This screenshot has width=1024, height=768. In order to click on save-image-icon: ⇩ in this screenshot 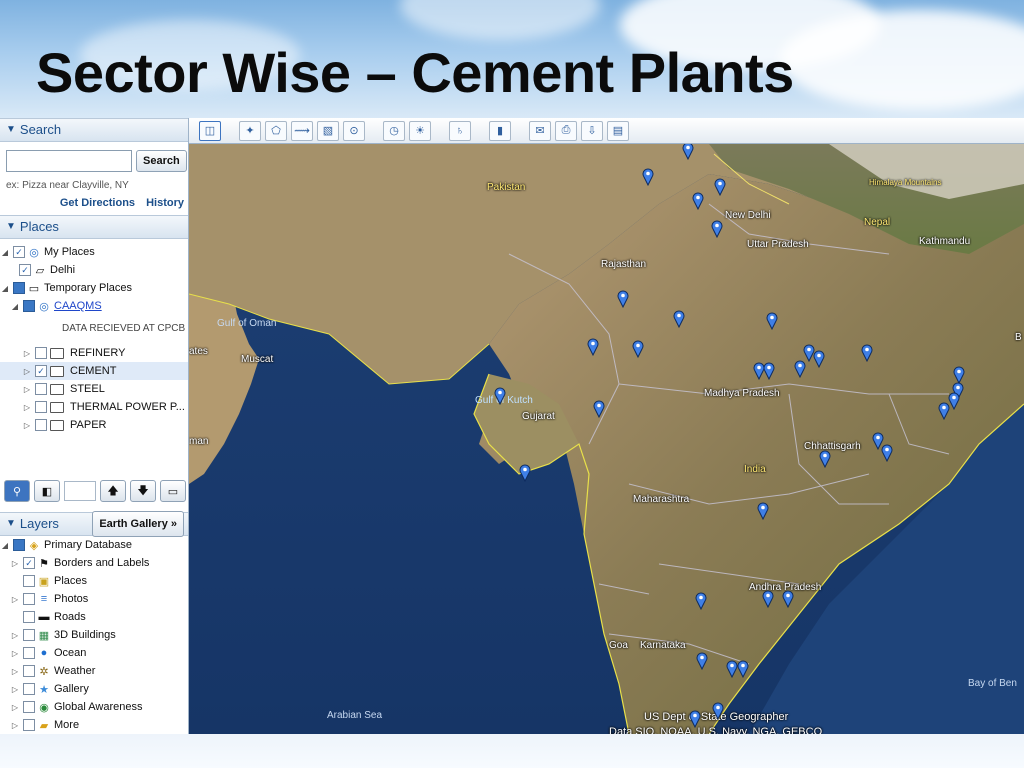, I will do `click(592, 130)`.